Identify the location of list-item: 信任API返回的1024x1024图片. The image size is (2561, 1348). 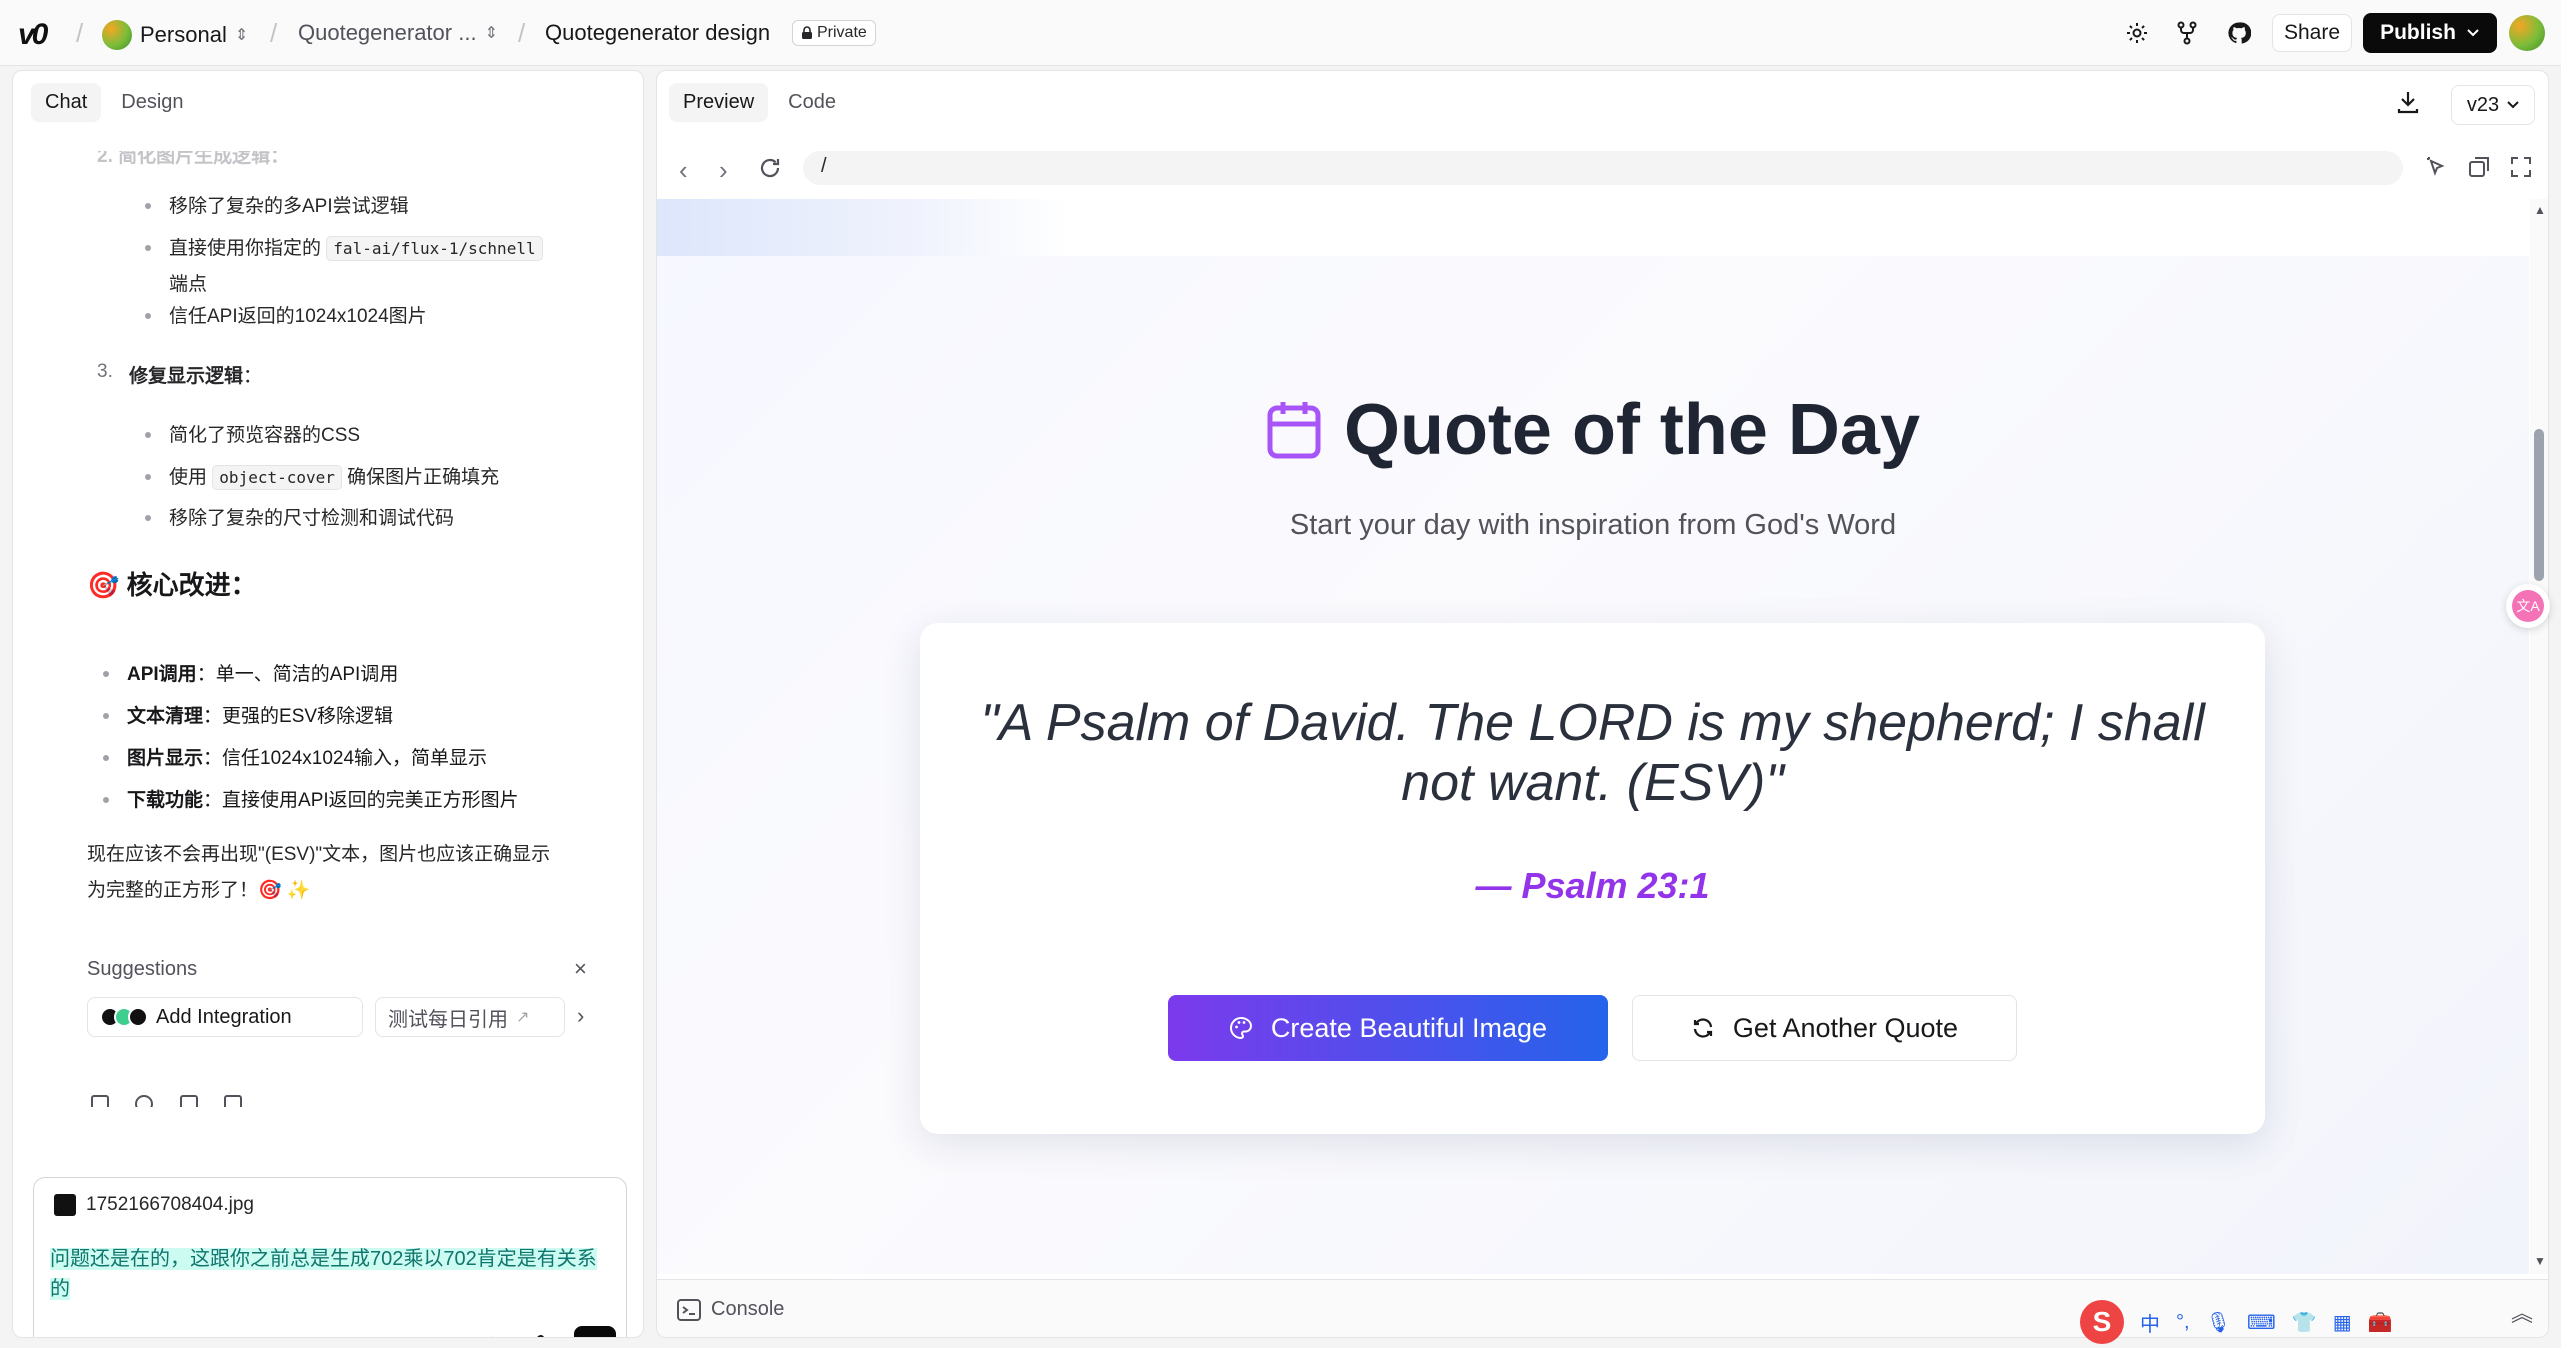
(298, 316).